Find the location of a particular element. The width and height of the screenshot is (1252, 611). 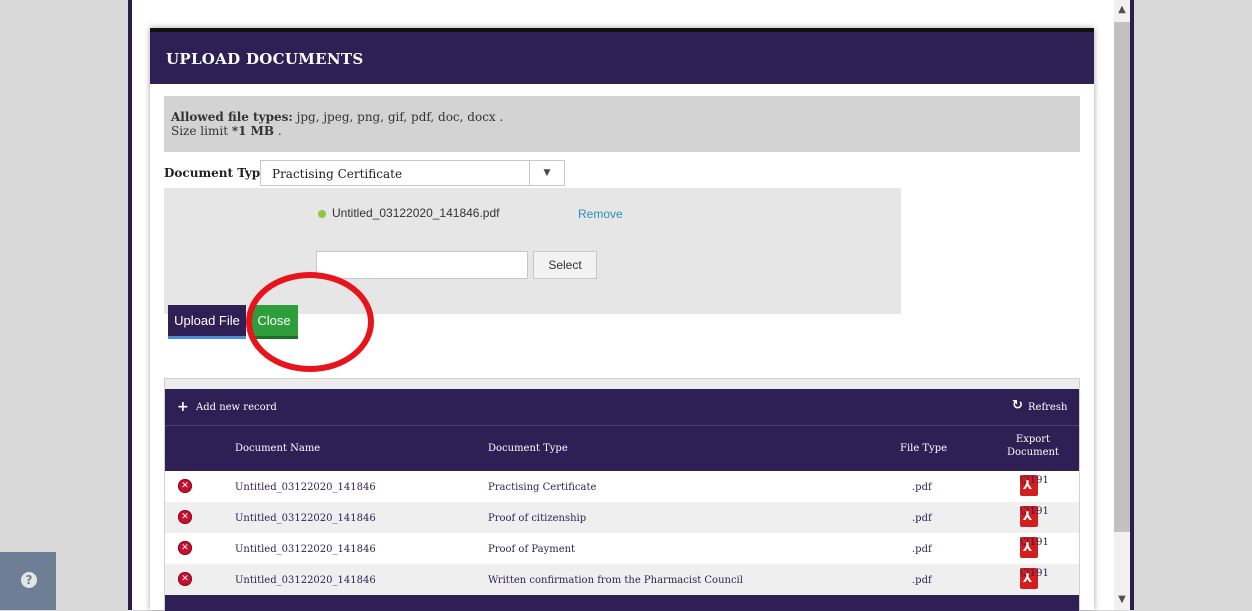

document-type-dropdown: Practising Certificate ▼ is located at coordinates (412, 173).